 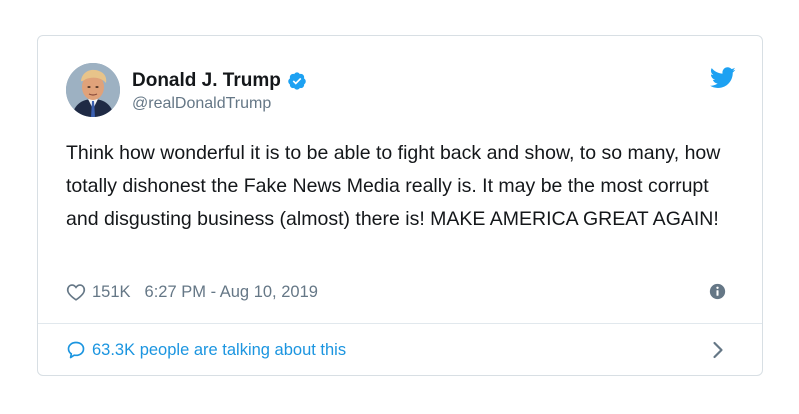 I want to click on like-count: 151K, so click(x=111, y=292).